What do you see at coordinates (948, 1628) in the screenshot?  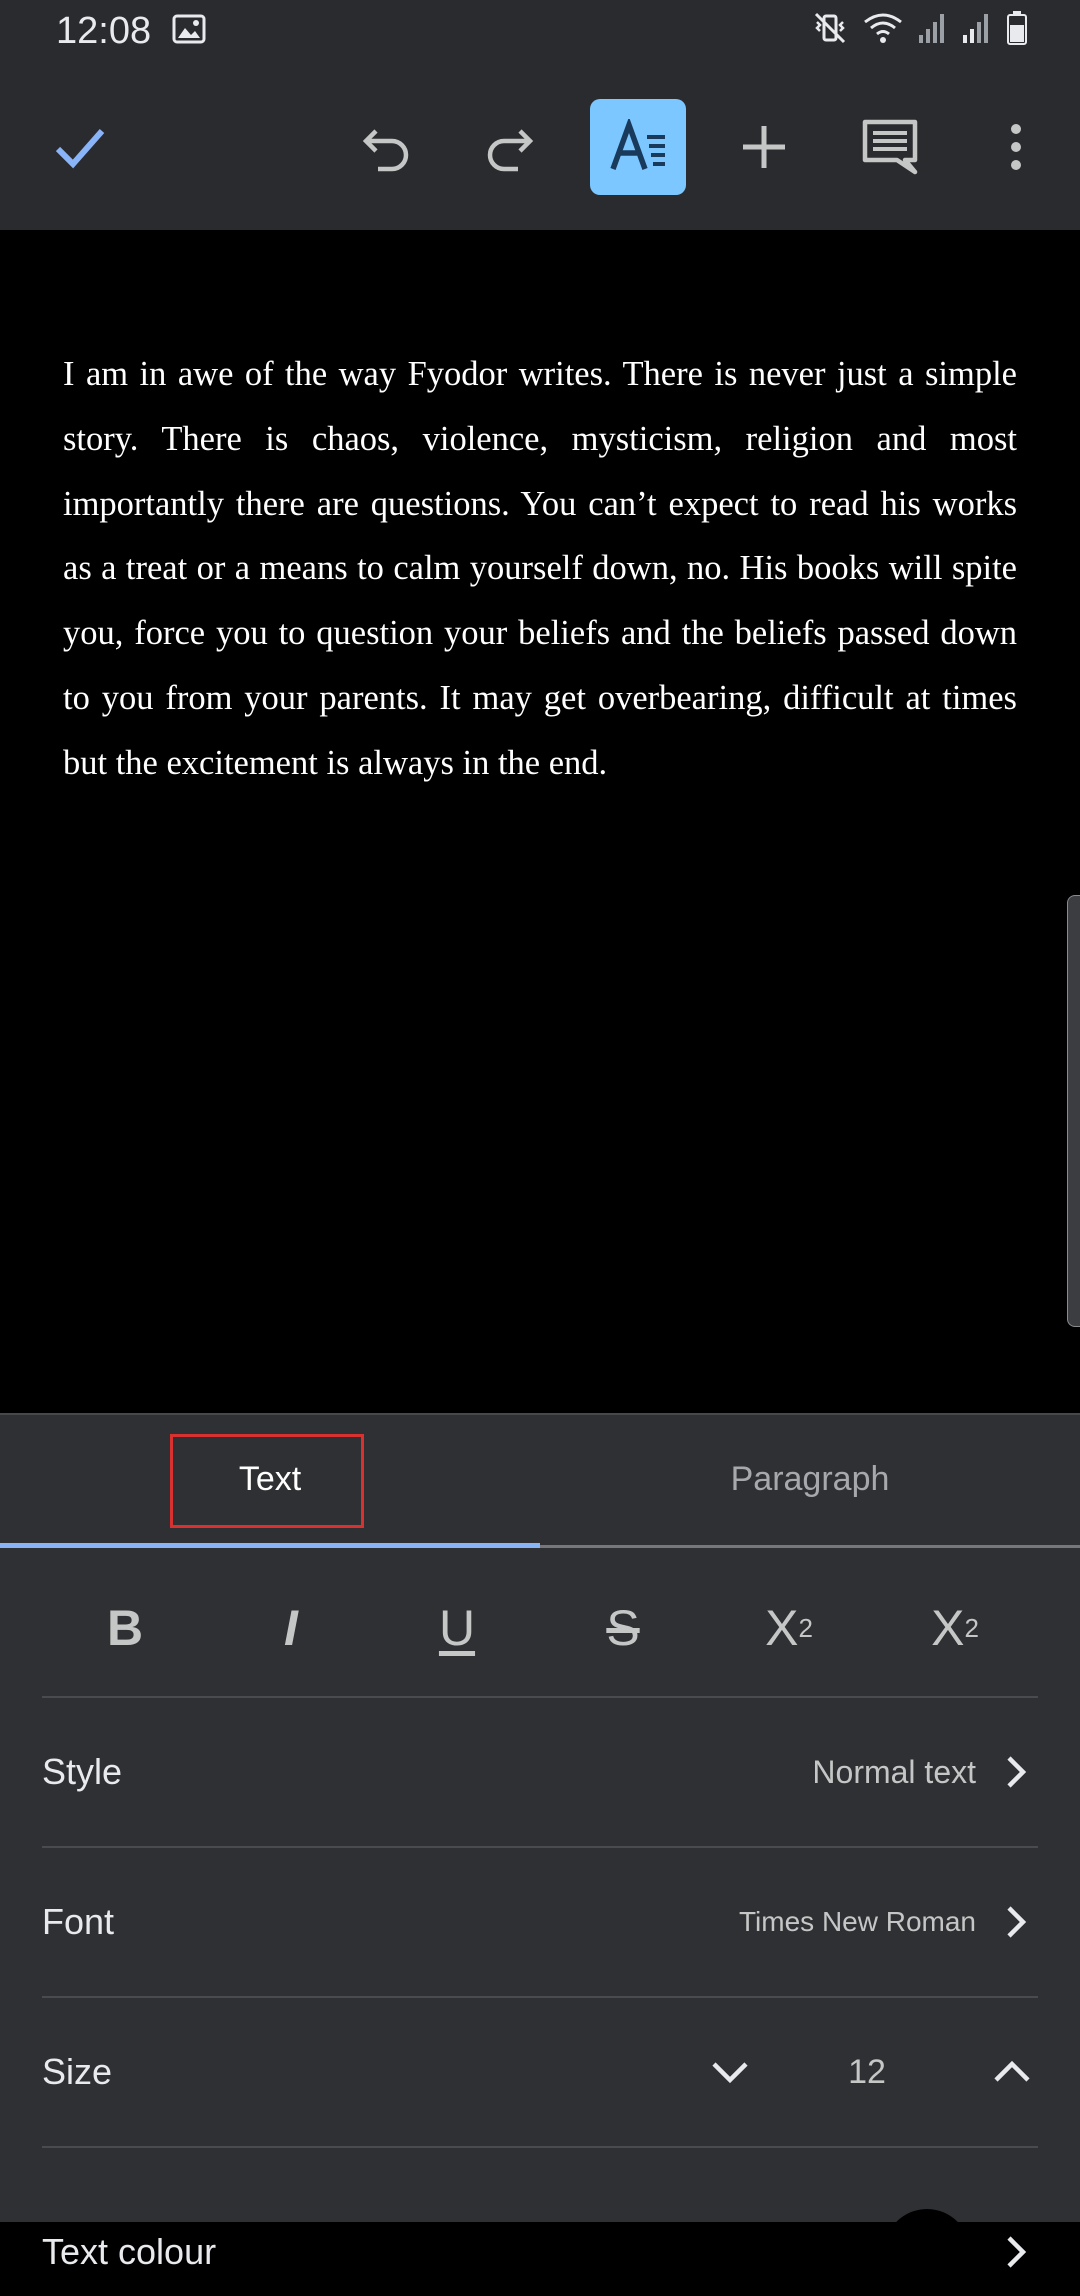 I see `subscript-base: X` at bounding box center [948, 1628].